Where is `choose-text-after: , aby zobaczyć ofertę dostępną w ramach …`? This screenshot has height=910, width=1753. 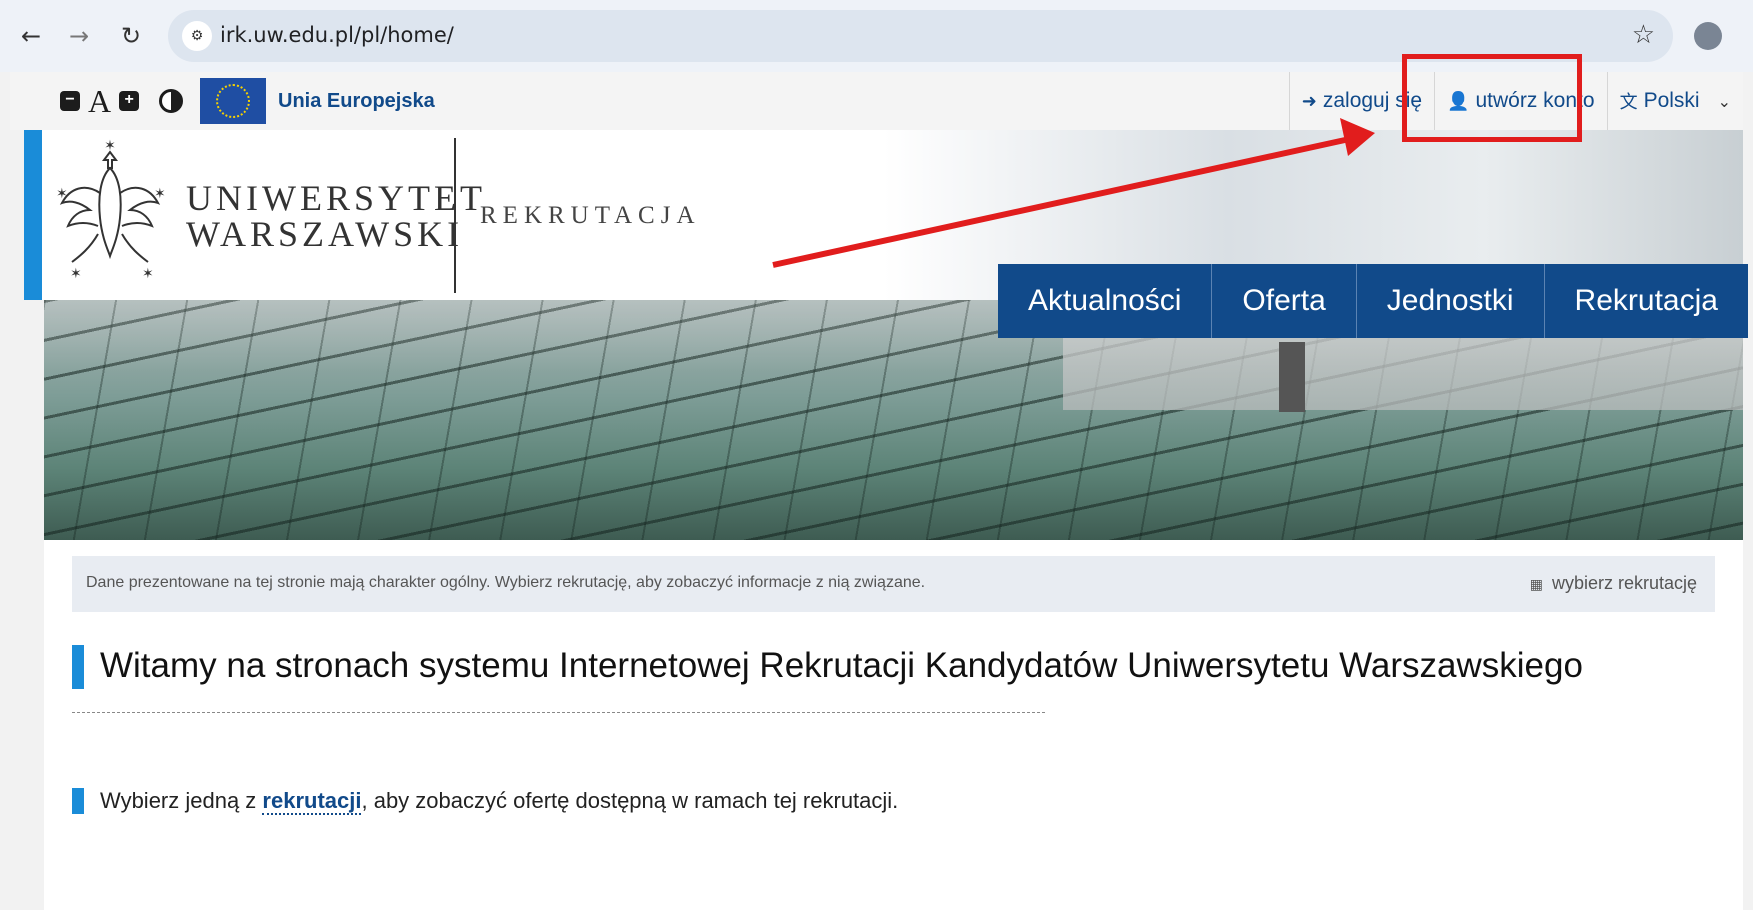 choose-text-after: , aby zobaczyć ofertę dostępną w ramach … is located at coordinates (630, 800).